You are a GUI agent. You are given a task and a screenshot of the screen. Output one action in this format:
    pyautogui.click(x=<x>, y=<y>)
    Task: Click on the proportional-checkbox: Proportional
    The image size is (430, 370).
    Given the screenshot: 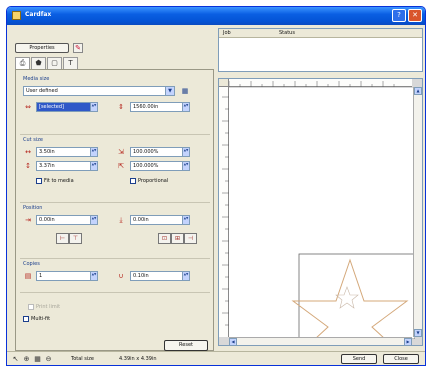 What is the action you would take?
    pyautogui.click(x=149, y=181)
    